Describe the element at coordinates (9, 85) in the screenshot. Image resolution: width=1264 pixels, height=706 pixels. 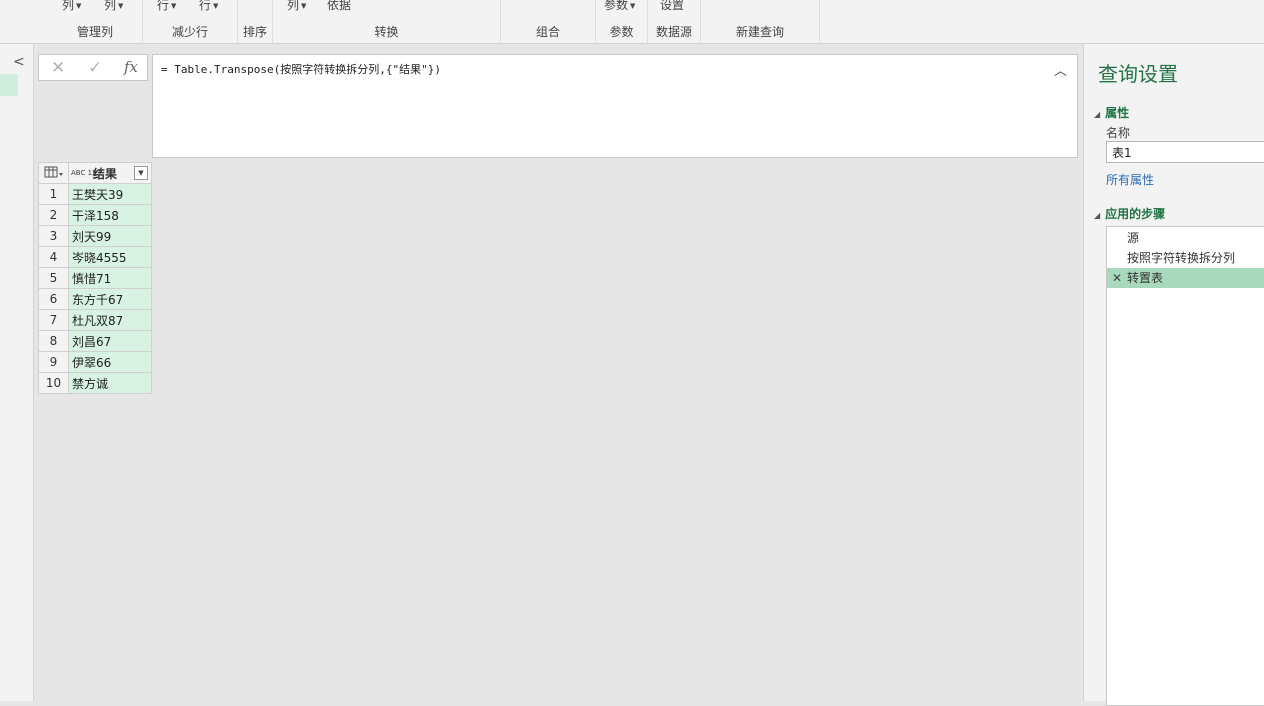
I see `selected-query-indicator` at that location.